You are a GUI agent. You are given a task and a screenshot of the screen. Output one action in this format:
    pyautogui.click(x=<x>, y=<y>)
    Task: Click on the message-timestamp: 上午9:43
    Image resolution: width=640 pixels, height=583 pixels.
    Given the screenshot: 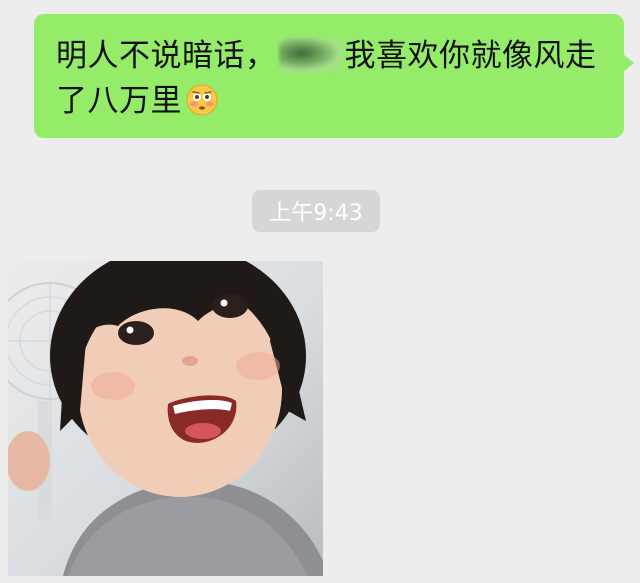 What is the action you would take?
    pyautogui.click(x=316, y=211)
    